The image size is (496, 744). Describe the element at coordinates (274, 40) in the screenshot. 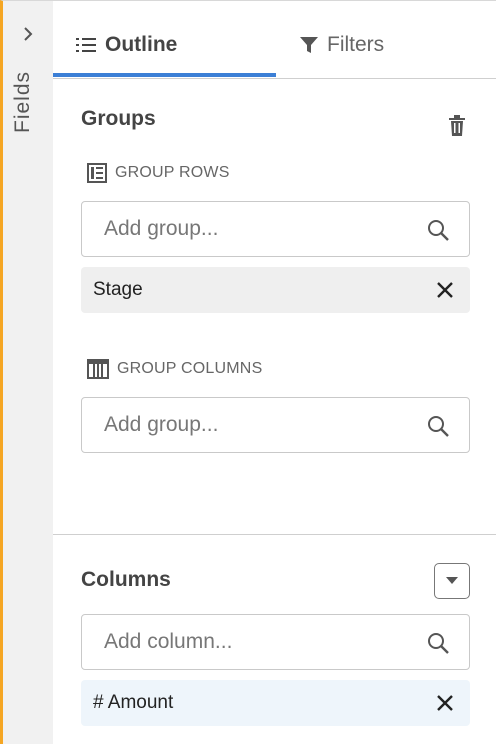

I see `tab-bar: Outline Filters` at that location.